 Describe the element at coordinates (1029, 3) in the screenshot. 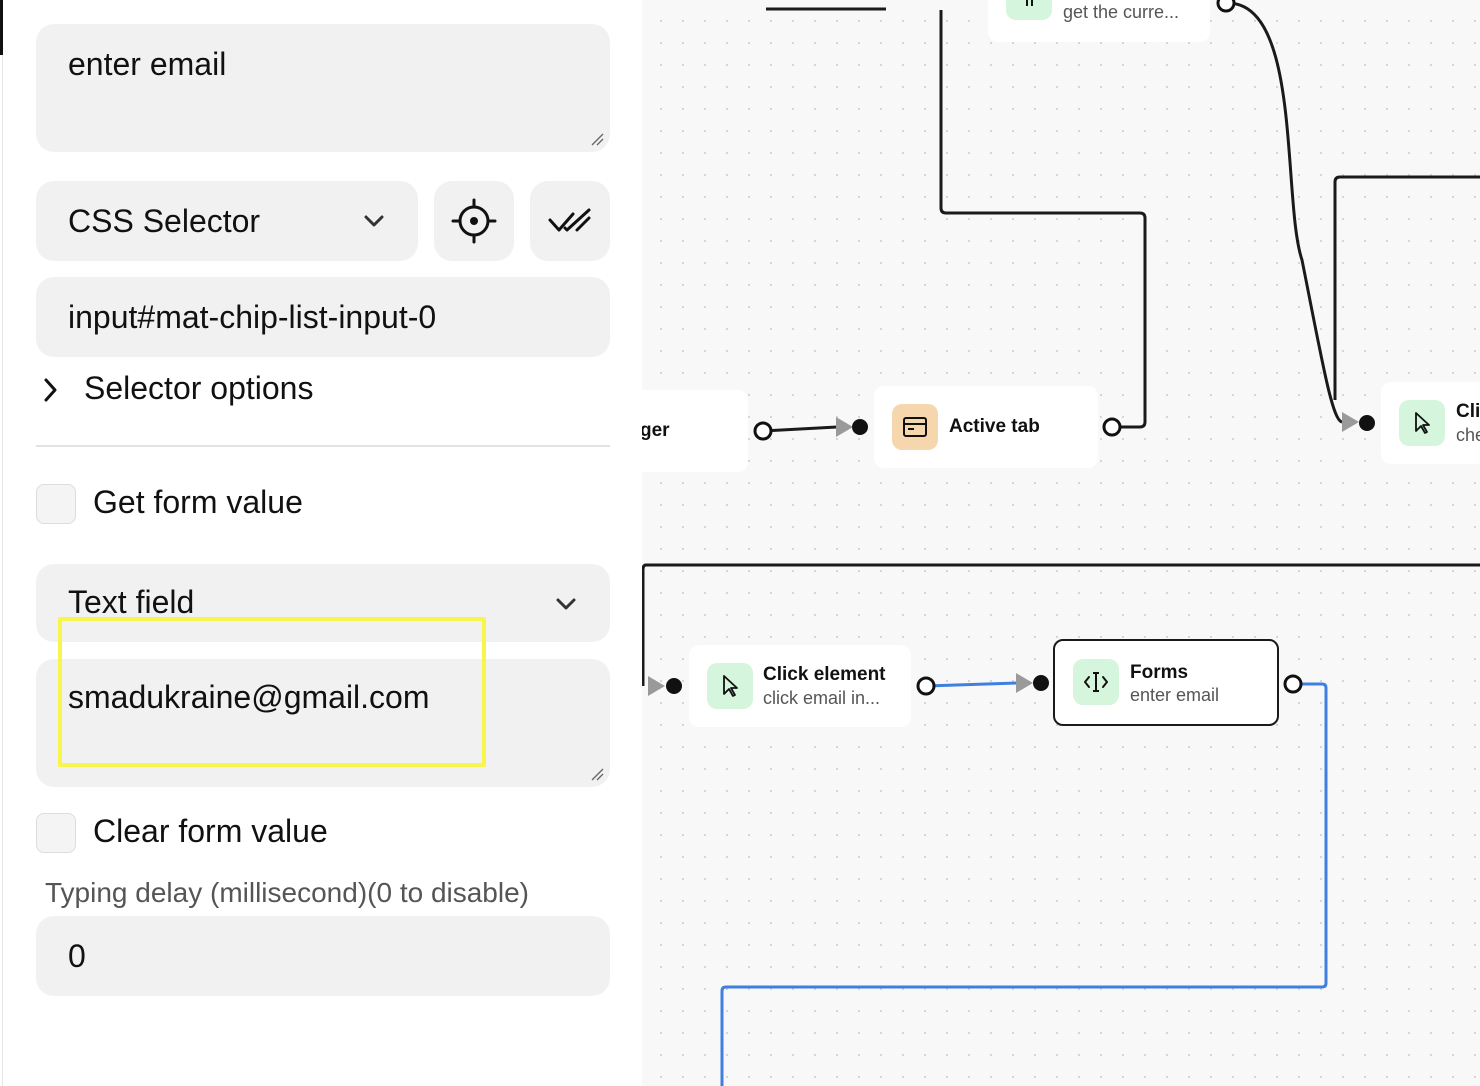

I see `text-icon` at that location.